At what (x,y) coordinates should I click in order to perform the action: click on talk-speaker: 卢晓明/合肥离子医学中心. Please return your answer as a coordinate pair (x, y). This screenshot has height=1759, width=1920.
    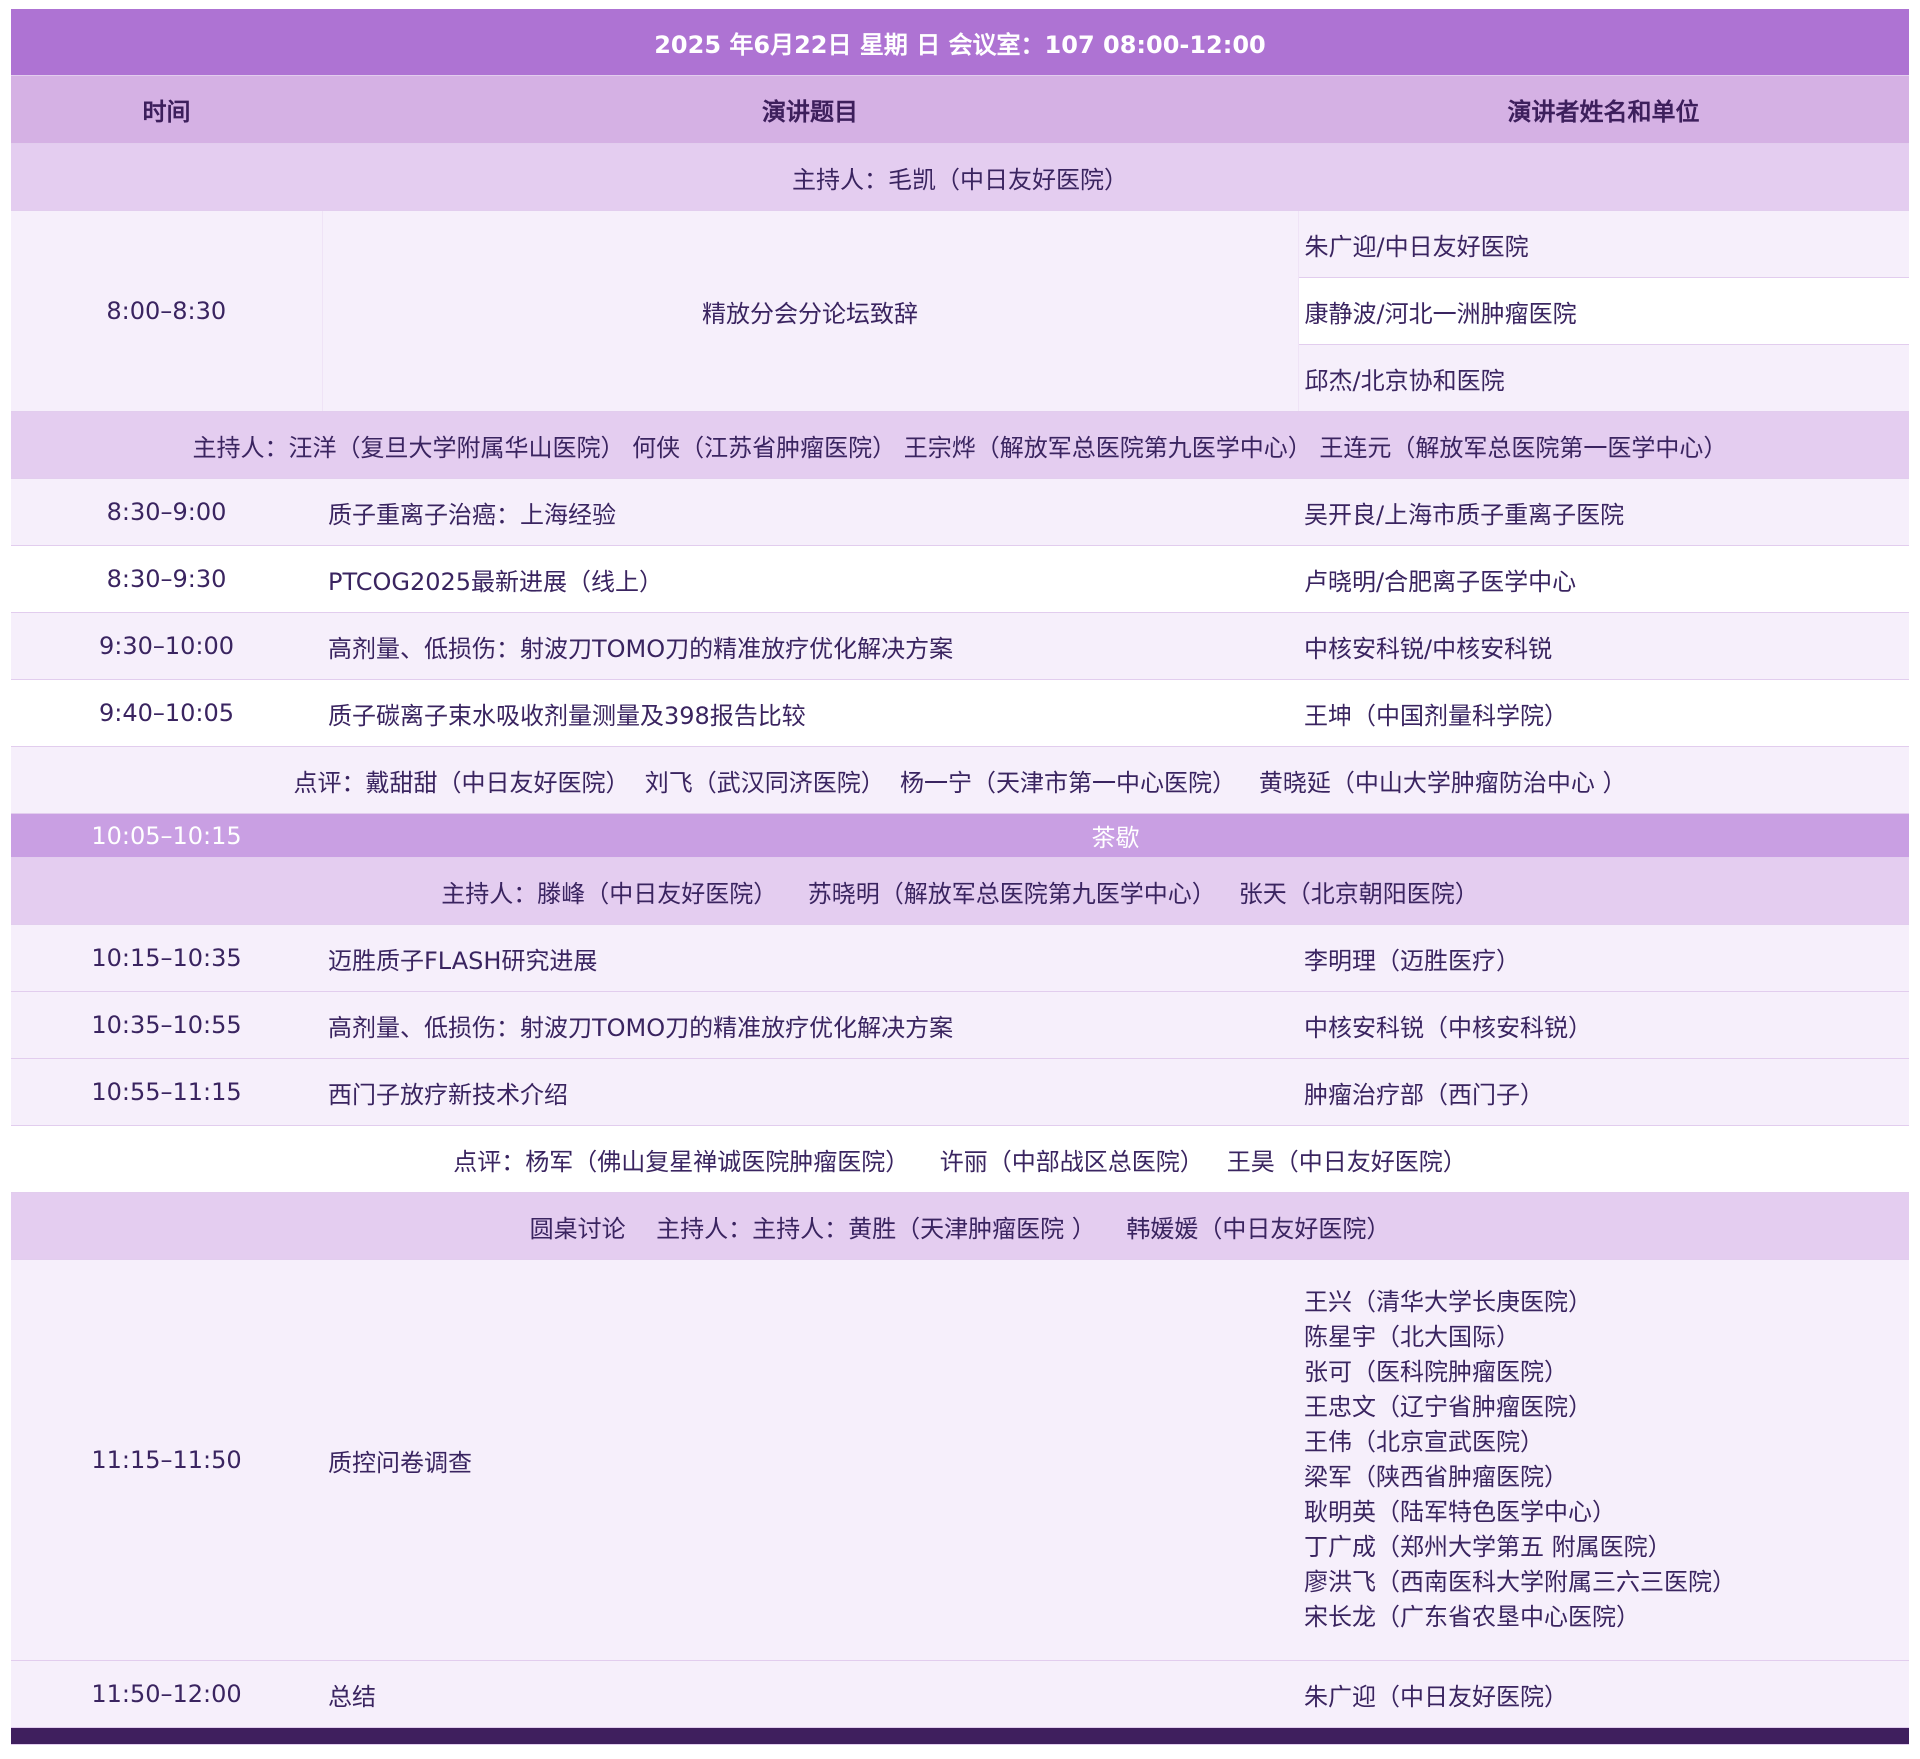
    Looking at the image, I should click on (1603, 579).